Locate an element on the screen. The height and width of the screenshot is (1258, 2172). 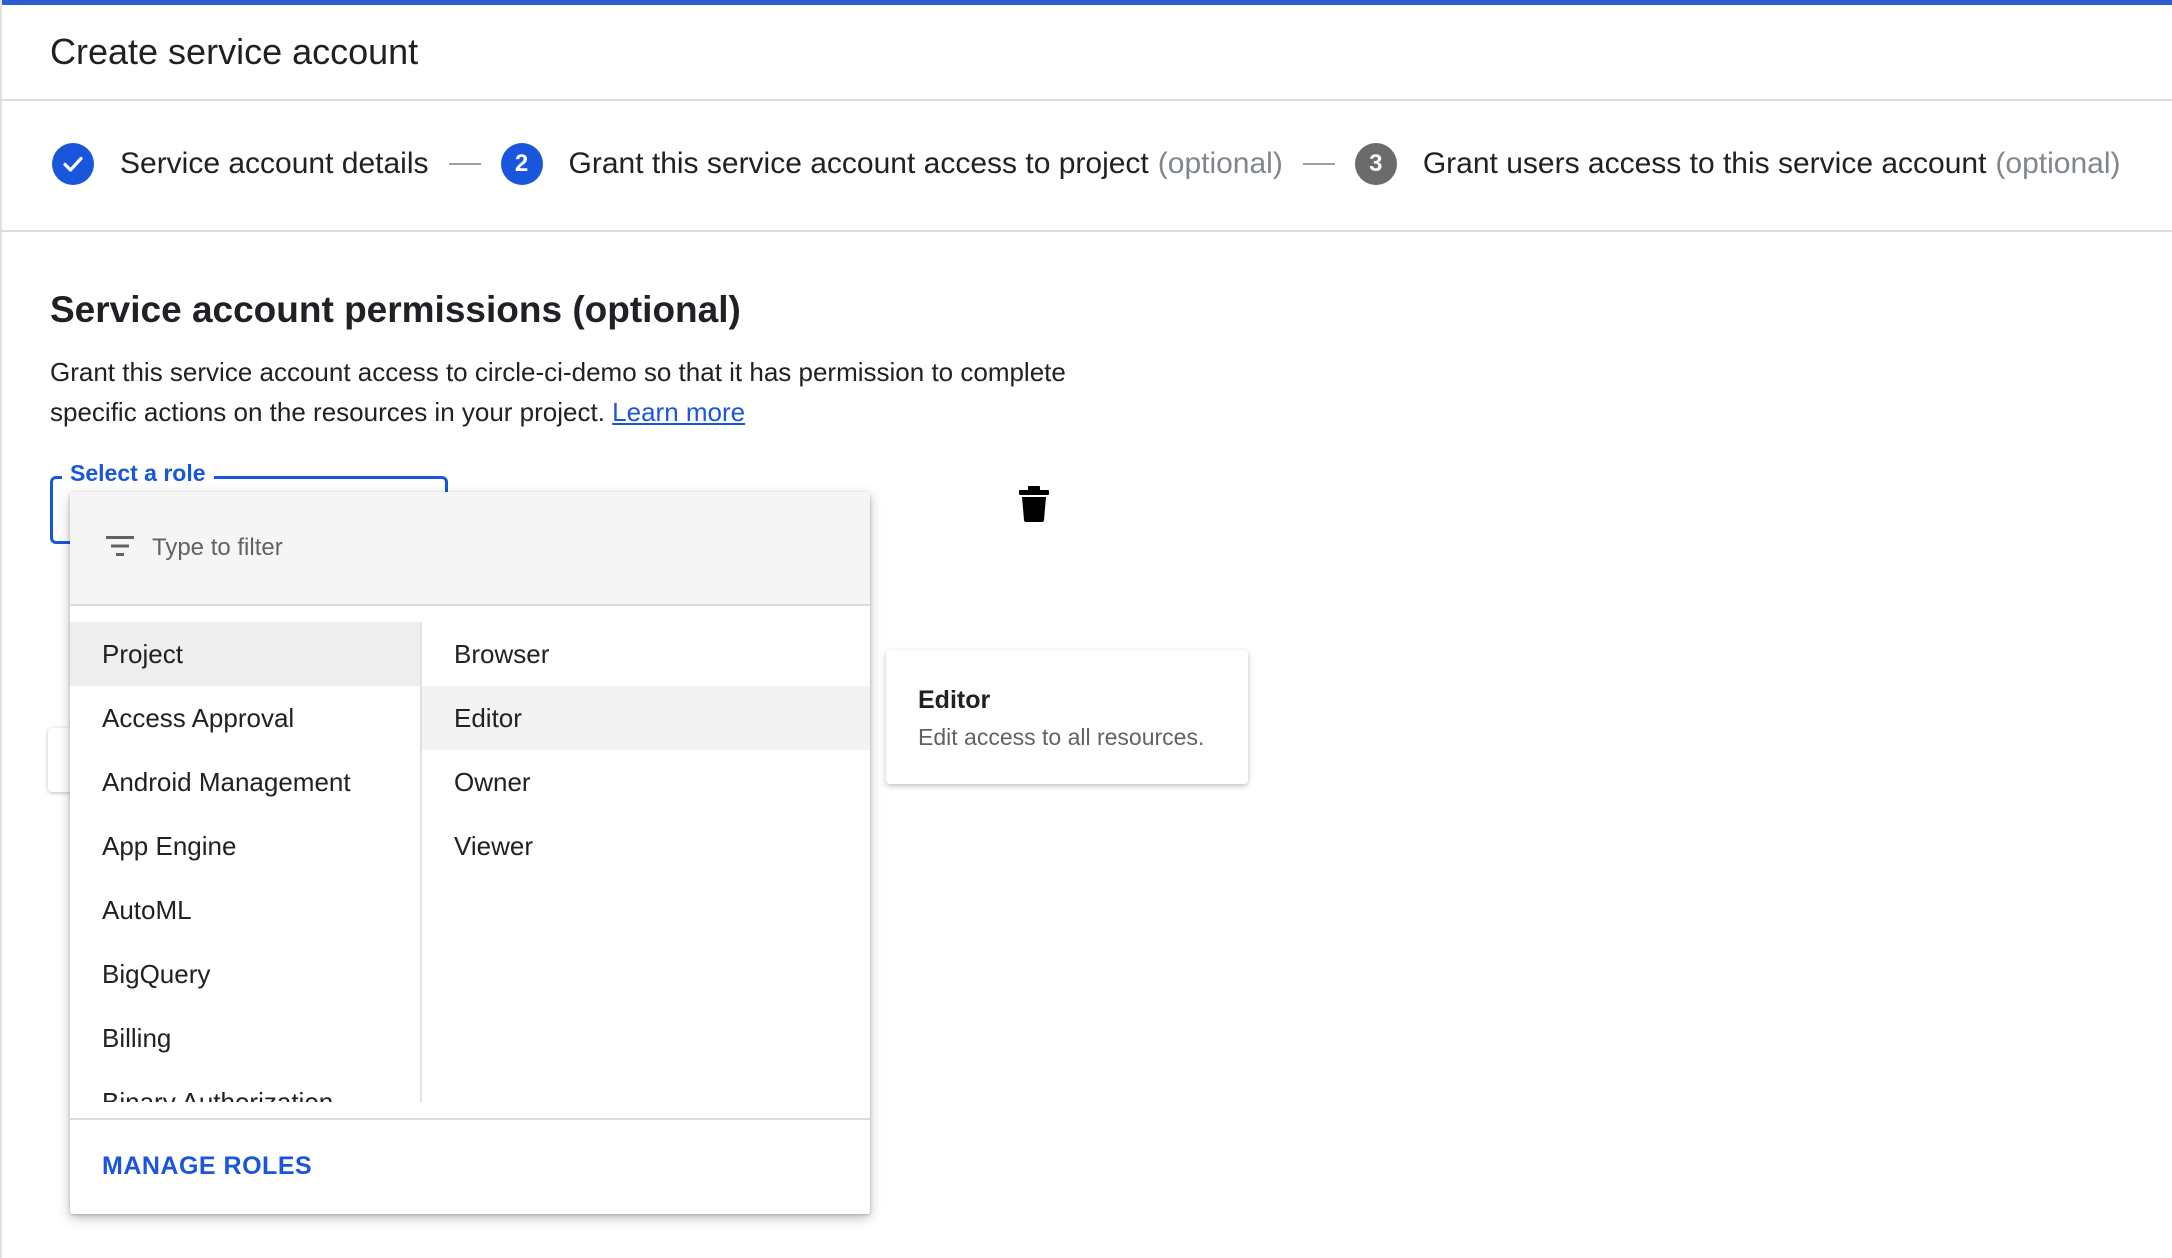
check-icon is located at coordinates (73, 164).